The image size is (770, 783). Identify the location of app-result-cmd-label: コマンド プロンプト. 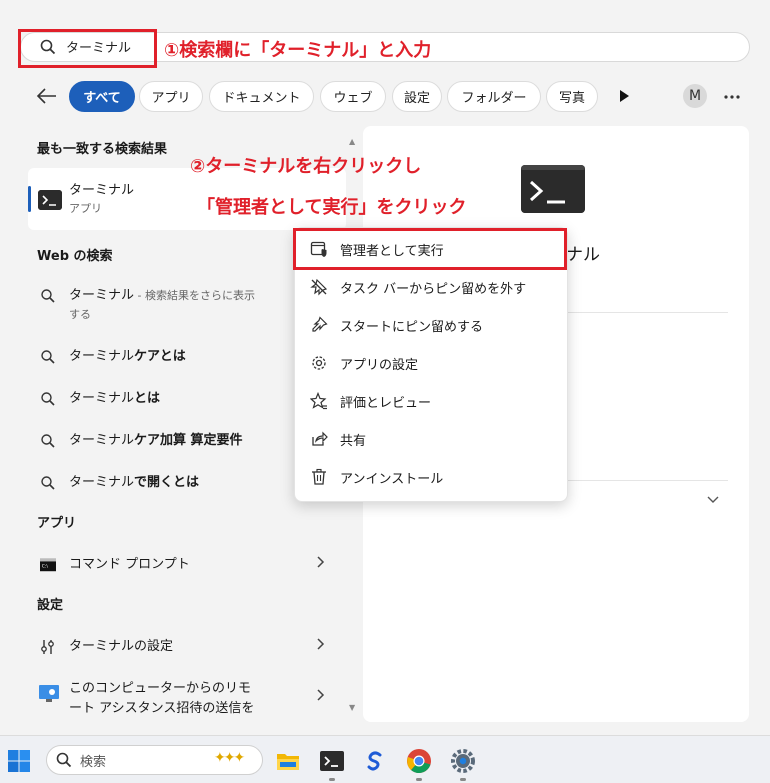
(129, 564).